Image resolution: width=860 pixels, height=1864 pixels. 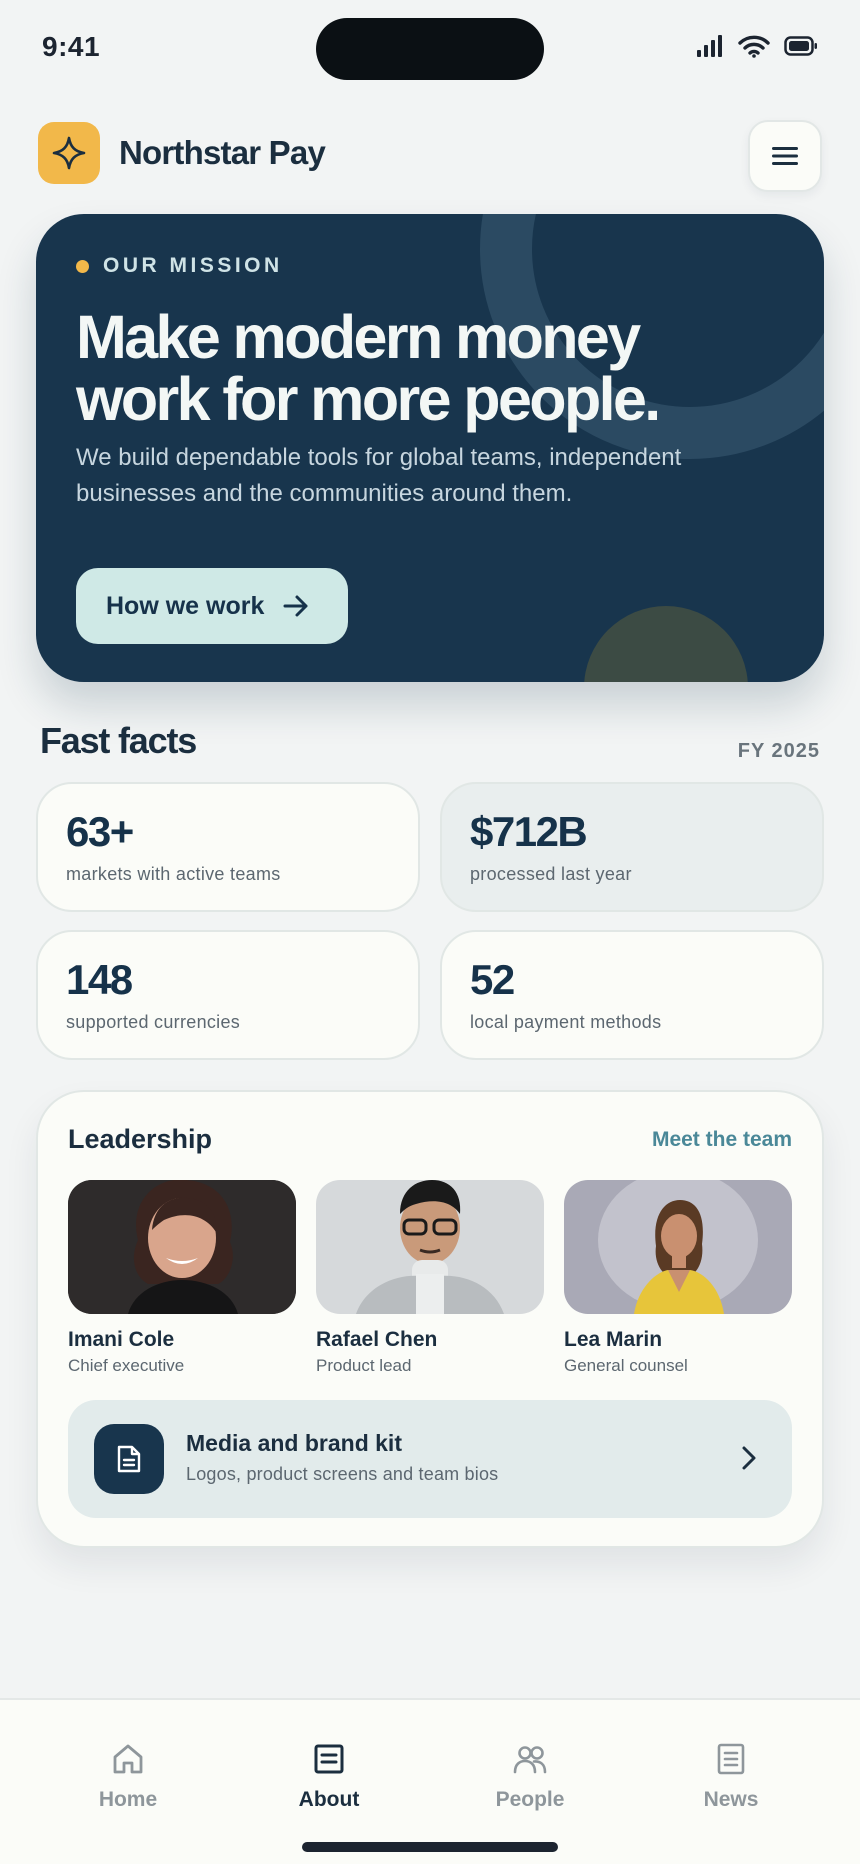 I want to click on fact-card-processed: $712B processed last year, so click(x=632, y=847).